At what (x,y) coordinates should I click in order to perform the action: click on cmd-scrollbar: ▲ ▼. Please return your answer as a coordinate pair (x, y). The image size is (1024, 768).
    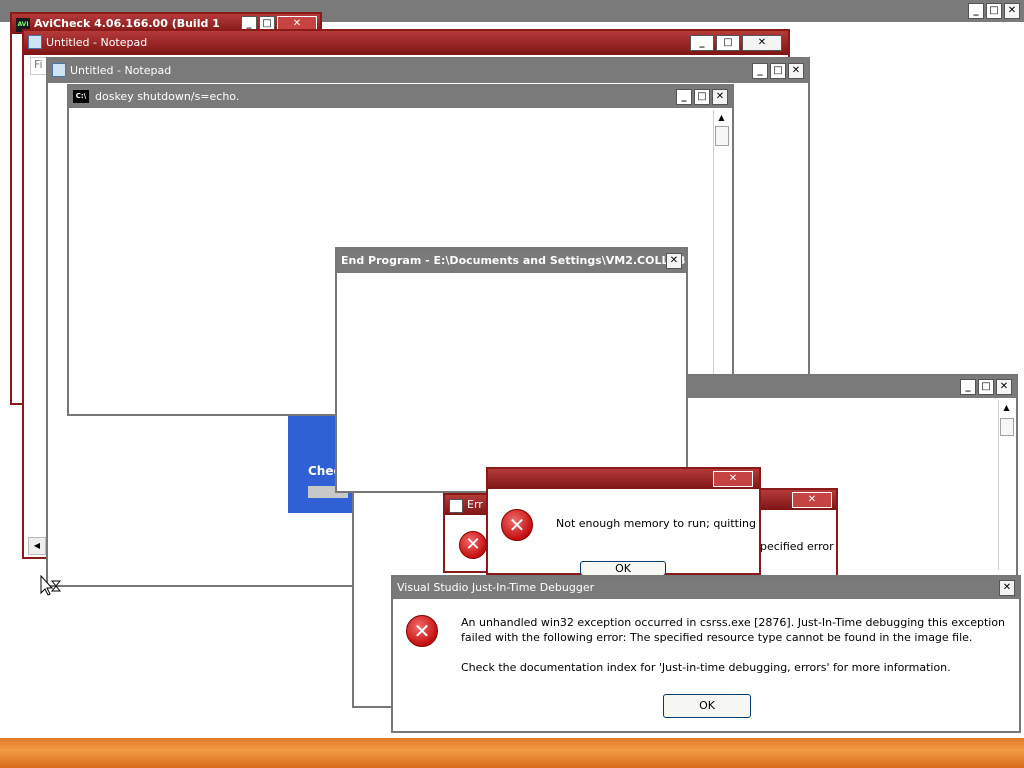
    Looking at the image, I should click on (721, 261).